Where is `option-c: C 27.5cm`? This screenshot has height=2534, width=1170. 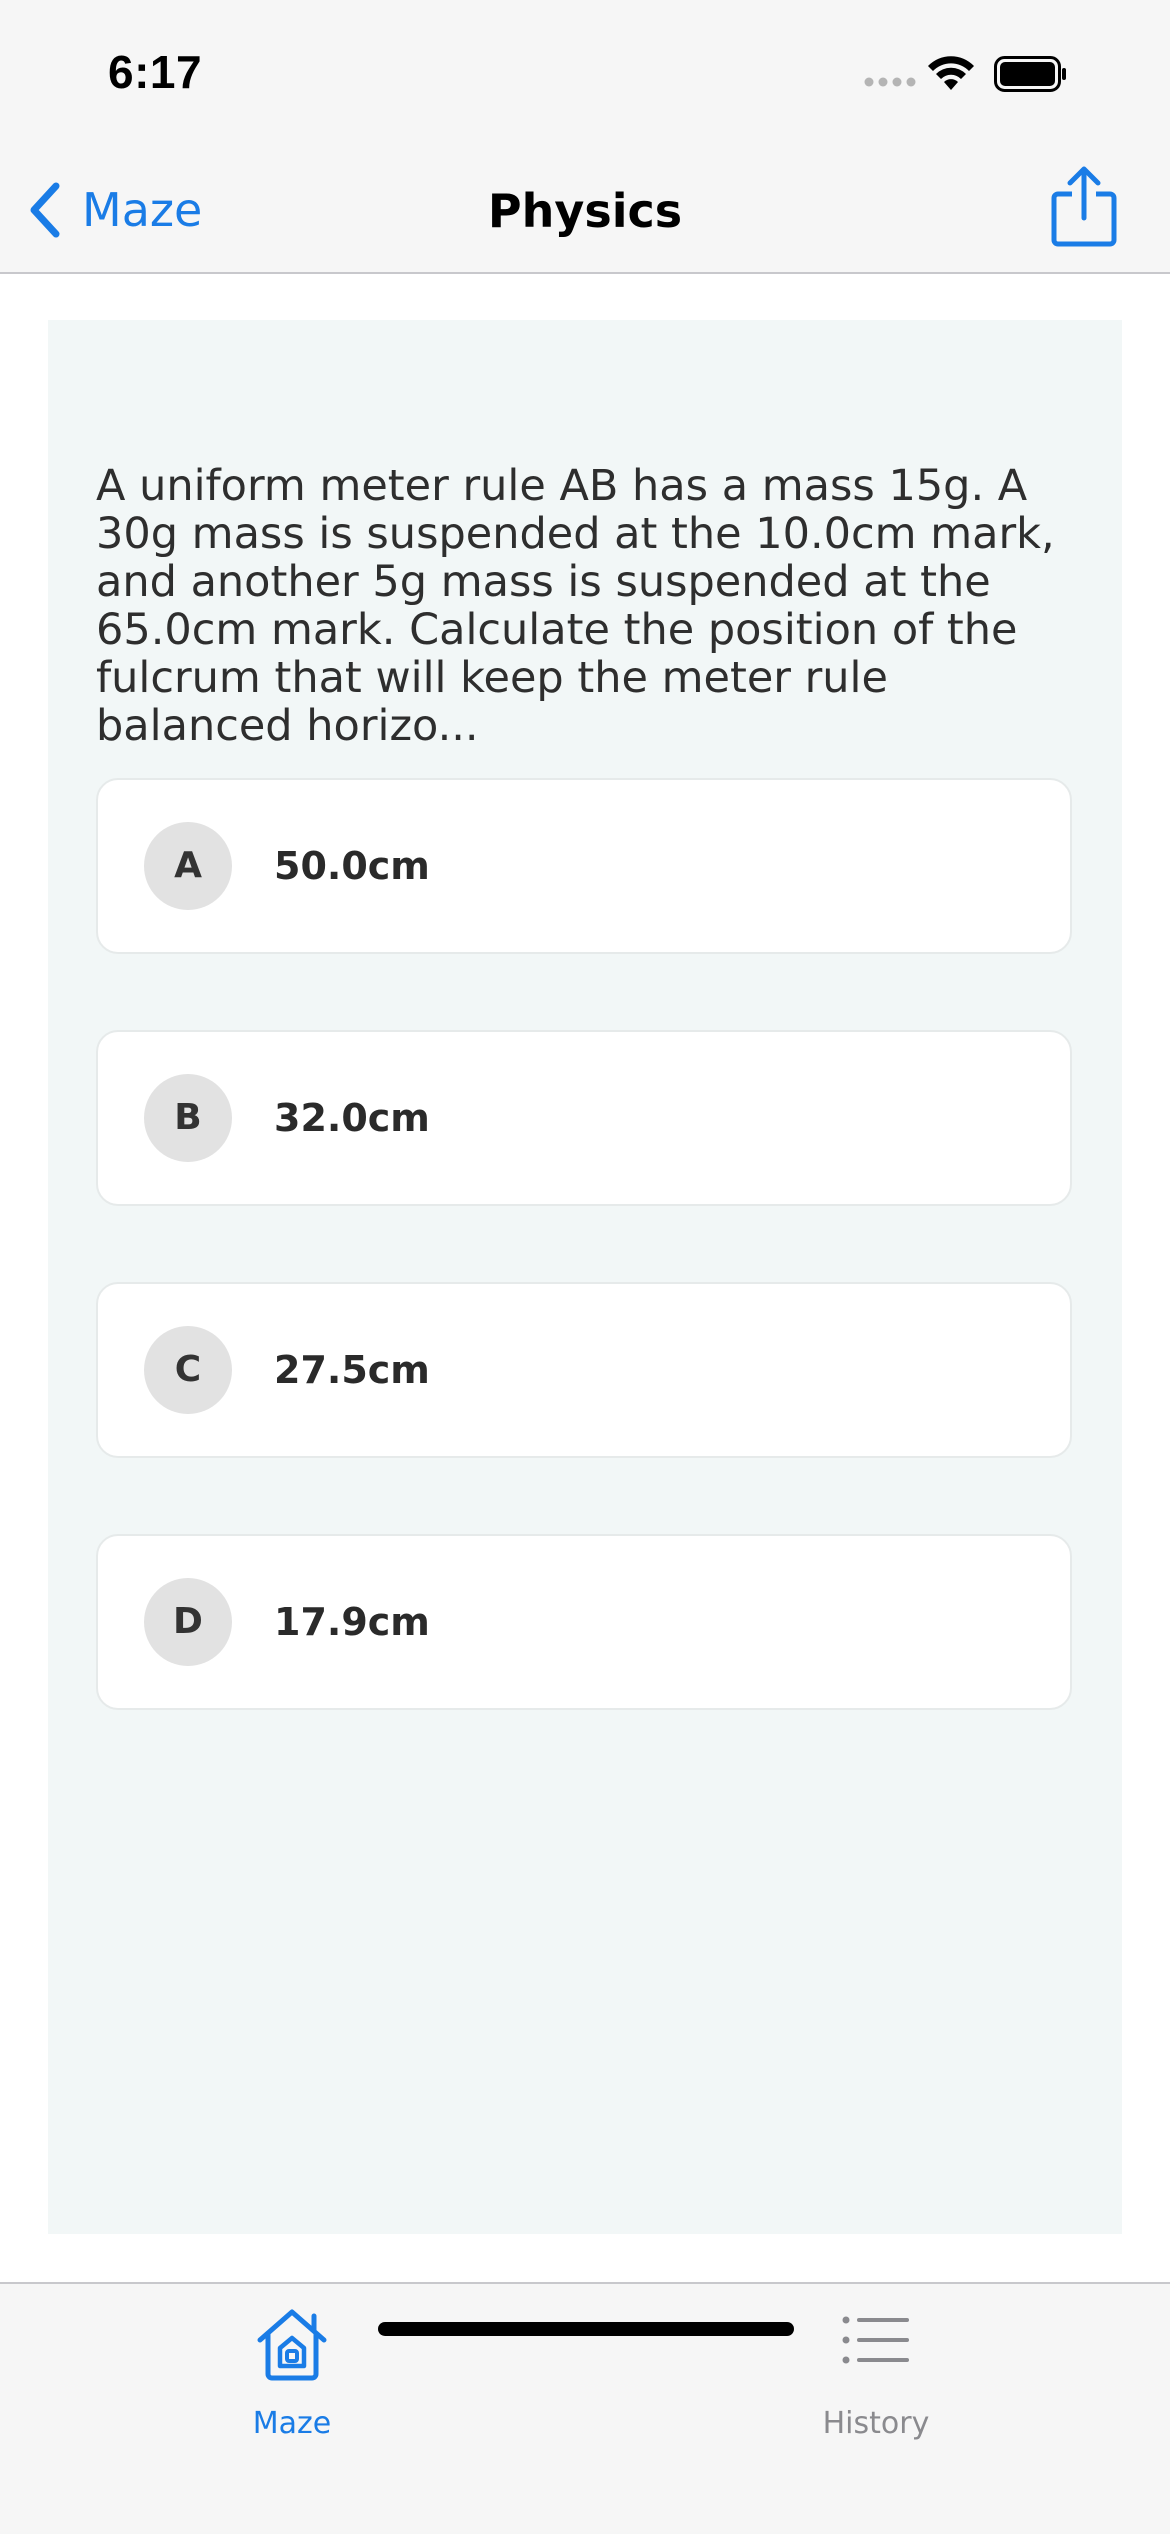
option-c: C 27.5cm is located at coordinates (584, 1370).